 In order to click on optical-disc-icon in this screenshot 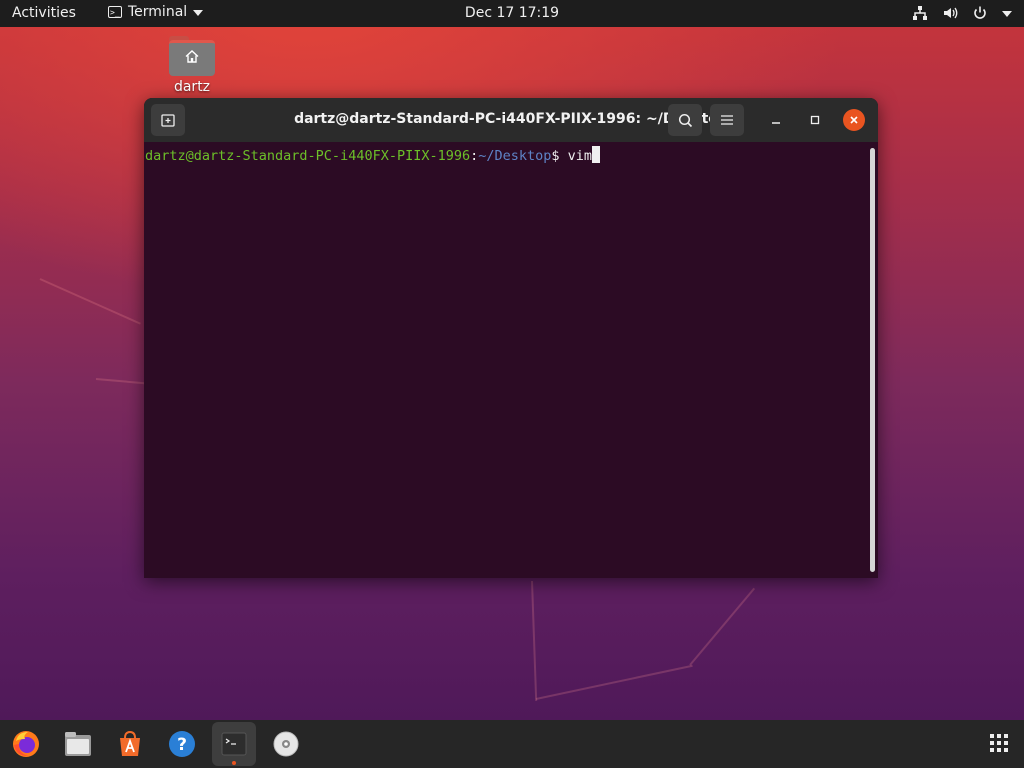, I will do `click(286, 744)`.